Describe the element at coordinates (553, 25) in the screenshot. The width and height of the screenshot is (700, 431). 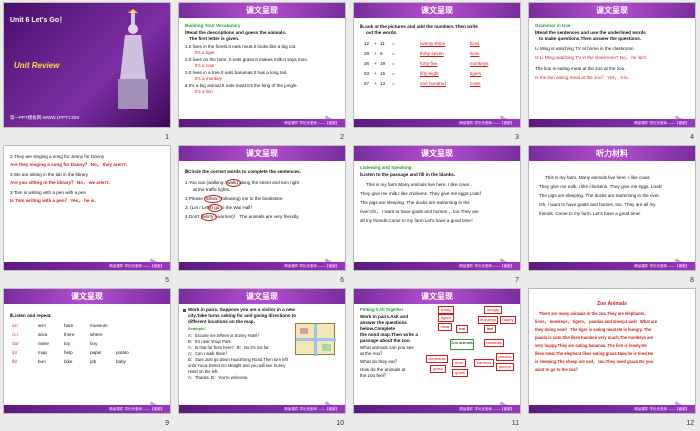
I see `section-heading: Grammar in Use` at that location.